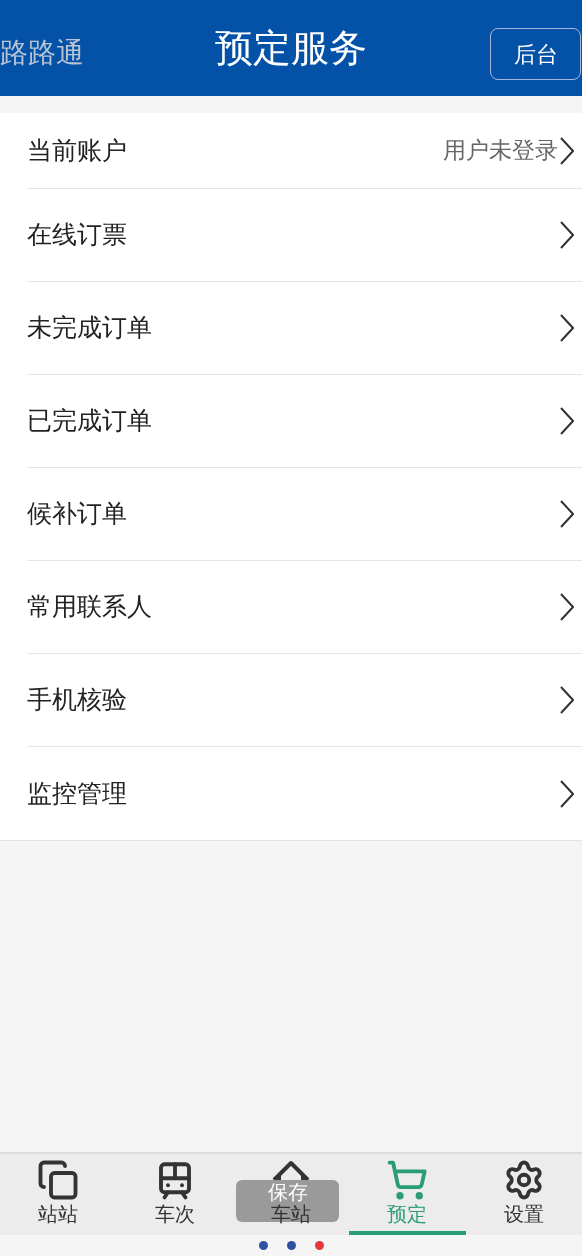 The height and width of the screenshot is (1256, 582). I want to click on menu-row: 在线订票, so click(304, 235).